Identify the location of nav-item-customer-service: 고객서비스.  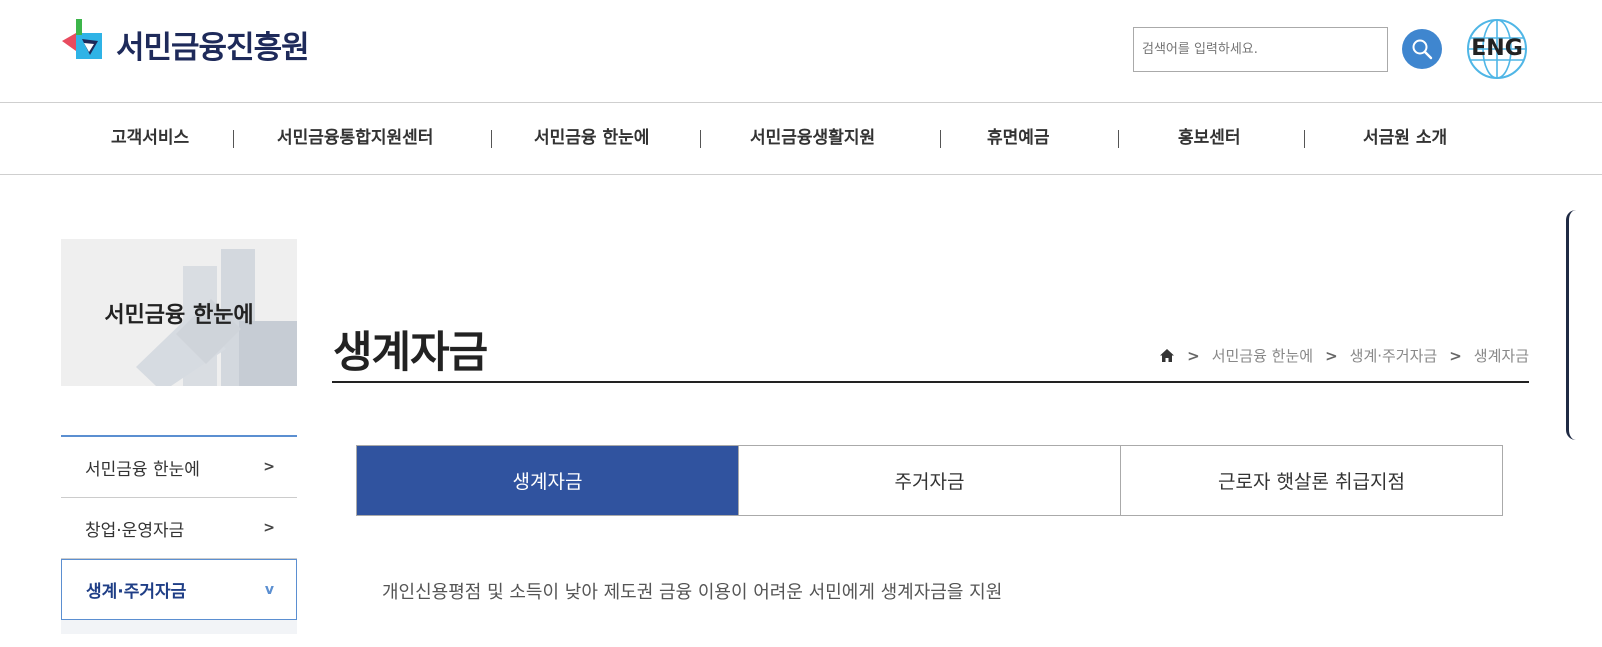
(150, 139).